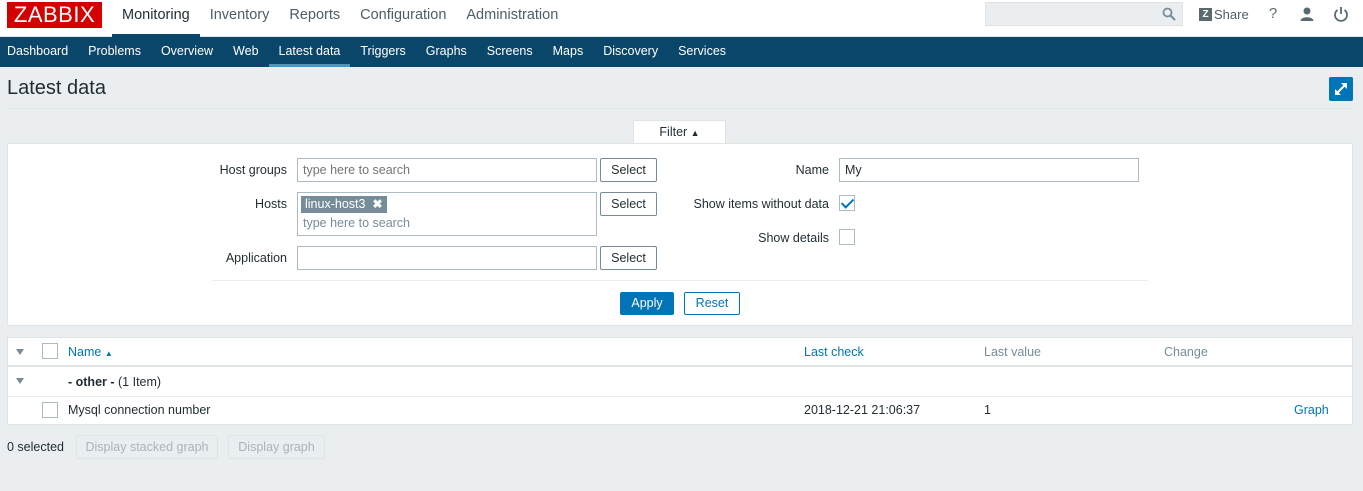 This screenshot has height=491, width=1363. What do you see at coordinates (647, 303) in the screenshot?
I see `apply-button: Apply` at bounding box center [647, 303].